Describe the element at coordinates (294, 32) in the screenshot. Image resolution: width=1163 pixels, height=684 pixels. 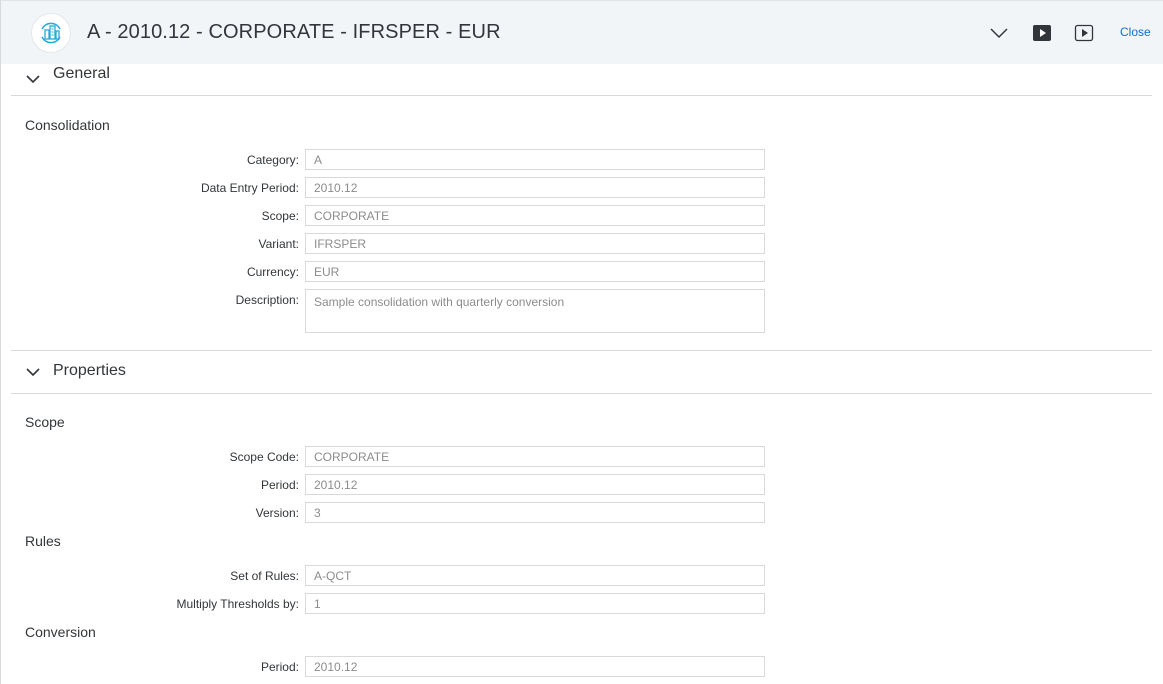
I see `page-title: A - 2010.12 - CORPORATE - IFRSPER - EUR` at that location.